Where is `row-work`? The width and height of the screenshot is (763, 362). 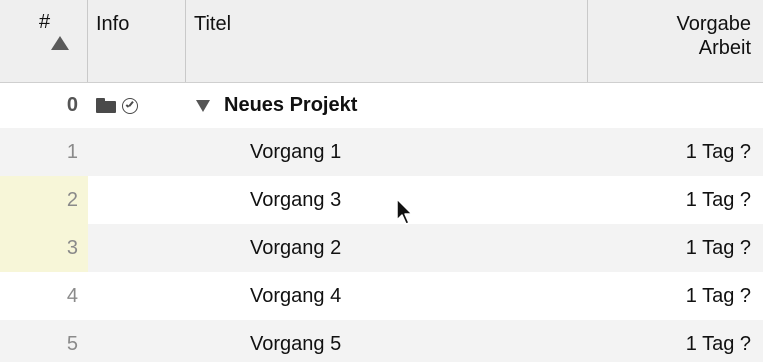
row-work is located at coordinates (675, 105).